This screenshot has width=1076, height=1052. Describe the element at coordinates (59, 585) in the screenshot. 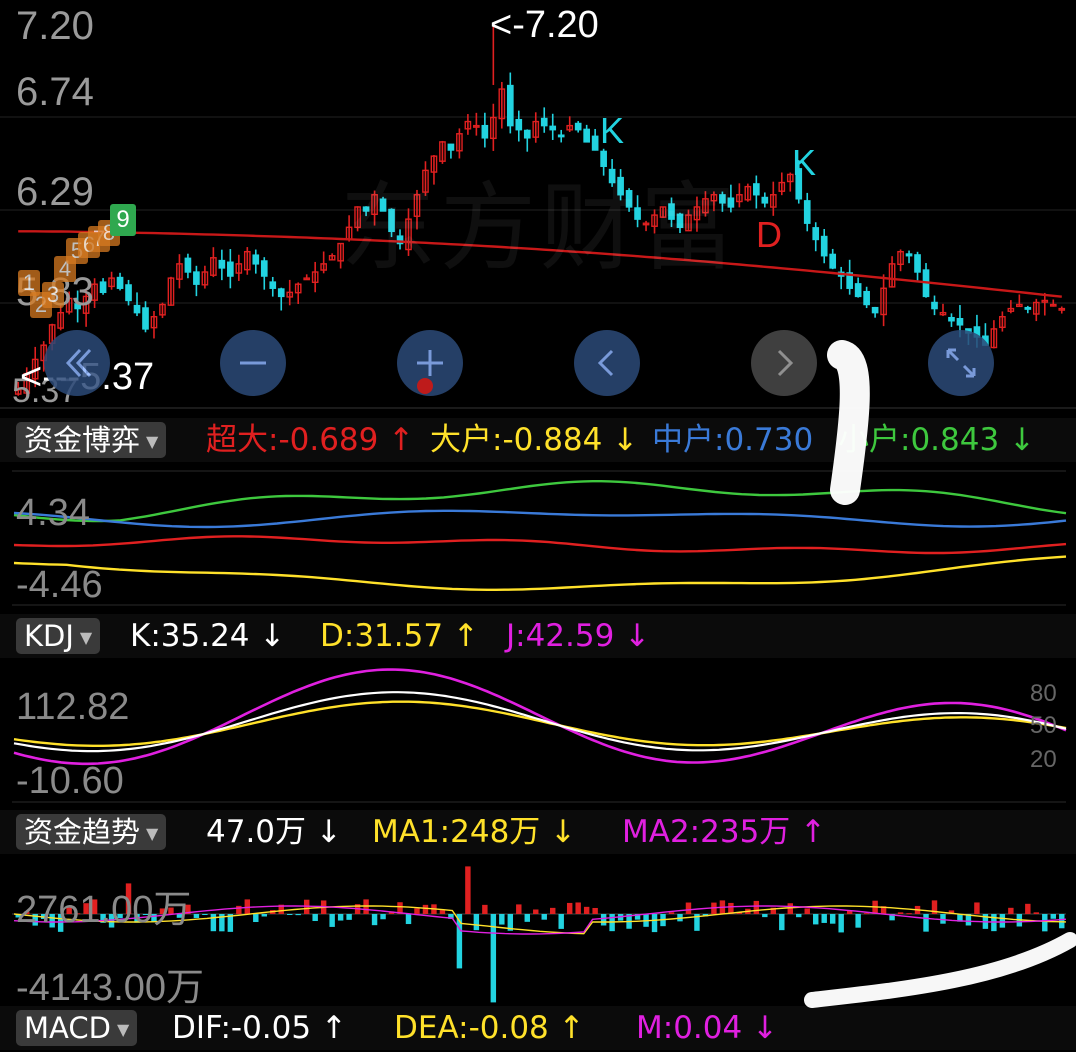

I see `funds-game-ymin: -4.46` at that location.